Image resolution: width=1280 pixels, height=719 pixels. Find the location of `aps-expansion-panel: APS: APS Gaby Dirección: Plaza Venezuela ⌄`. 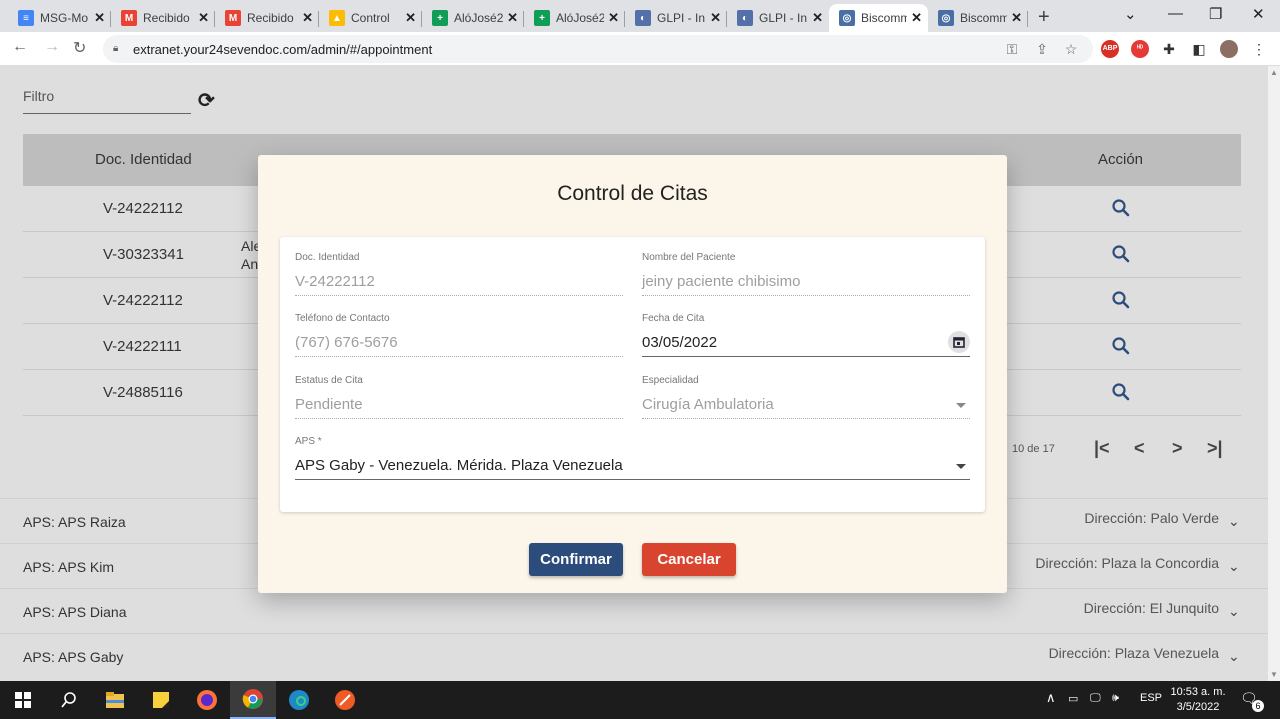

aps-expansion-panel: APS: APS Gaby Dirección: Plaza Venezuela ⌄ is located at coordinates (634, 655).